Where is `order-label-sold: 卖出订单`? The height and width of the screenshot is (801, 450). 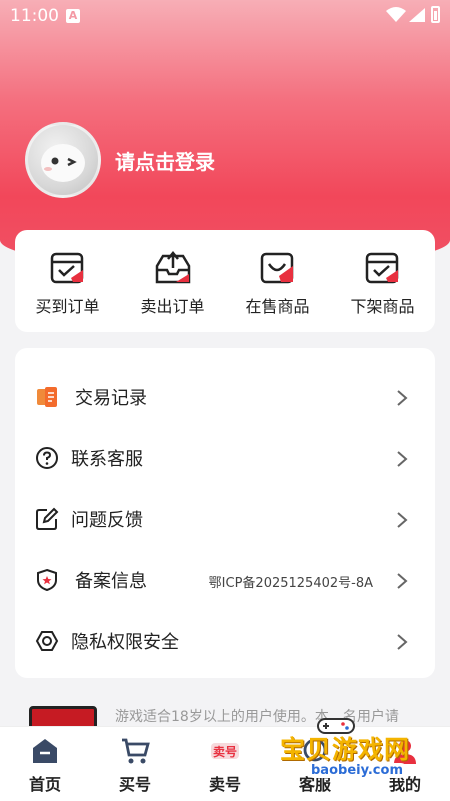
order-label-sold: 卖出订单 is located at coordinates (172, 306).